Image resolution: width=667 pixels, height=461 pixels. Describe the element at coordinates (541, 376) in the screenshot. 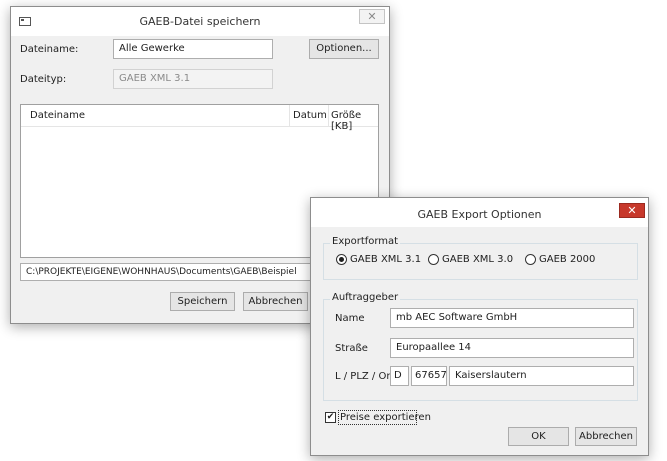

I see `city-input: Kaiserslautern` at that location.